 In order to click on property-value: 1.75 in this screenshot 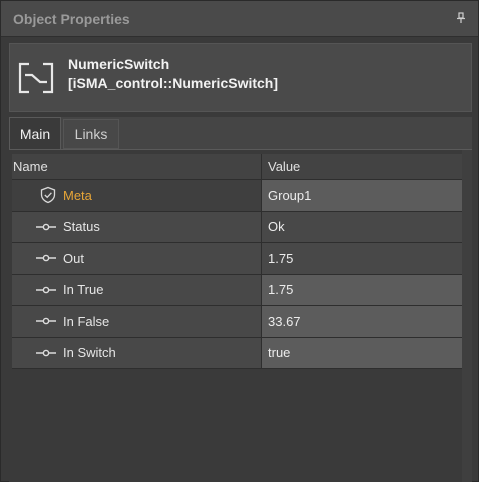, I will do `click(365, 258)`.